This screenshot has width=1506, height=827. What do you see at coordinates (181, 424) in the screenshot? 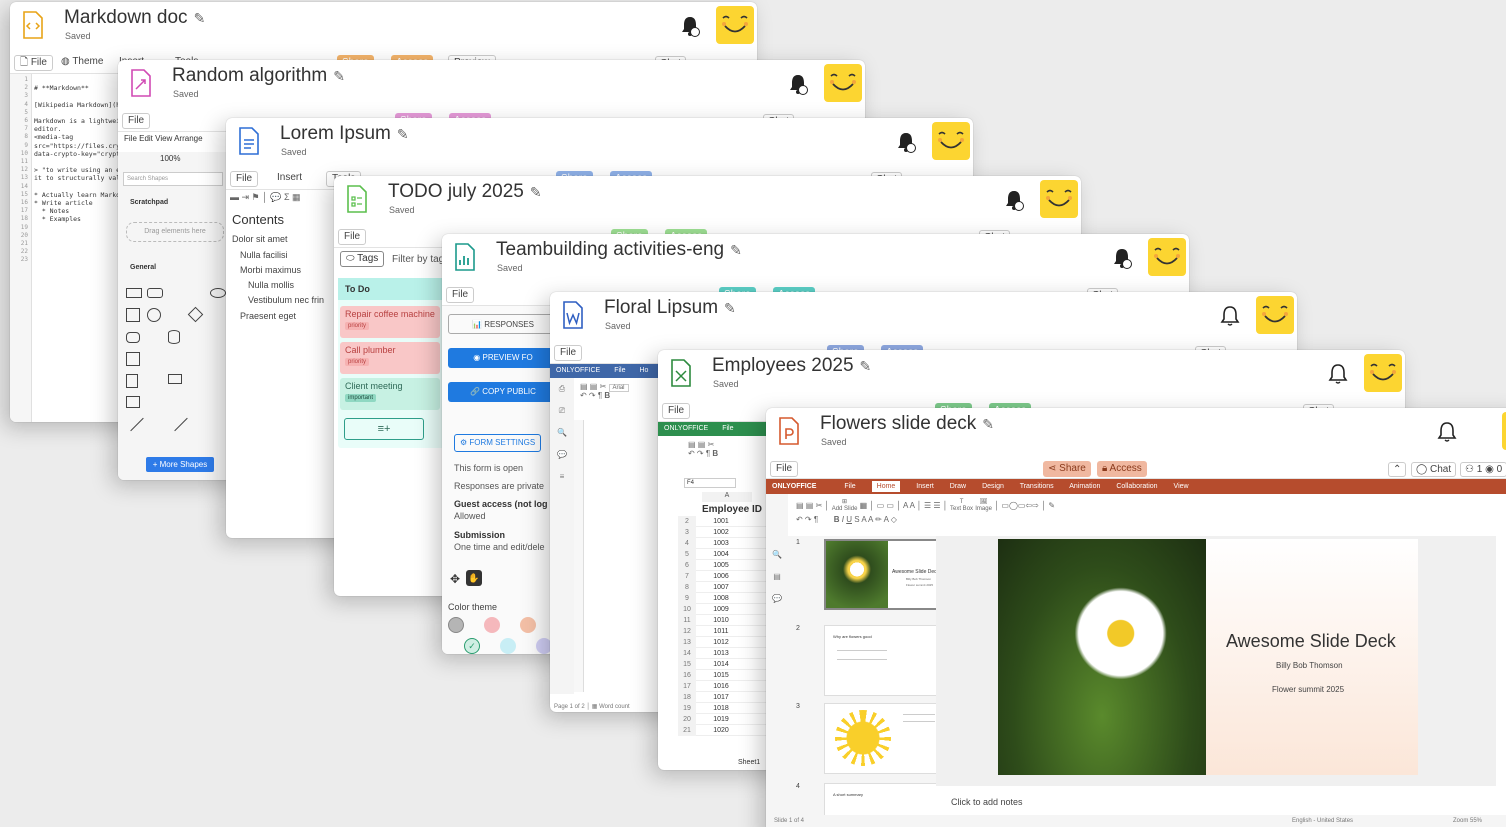
I see `arrow-shape` at bounding box center [181, 424].